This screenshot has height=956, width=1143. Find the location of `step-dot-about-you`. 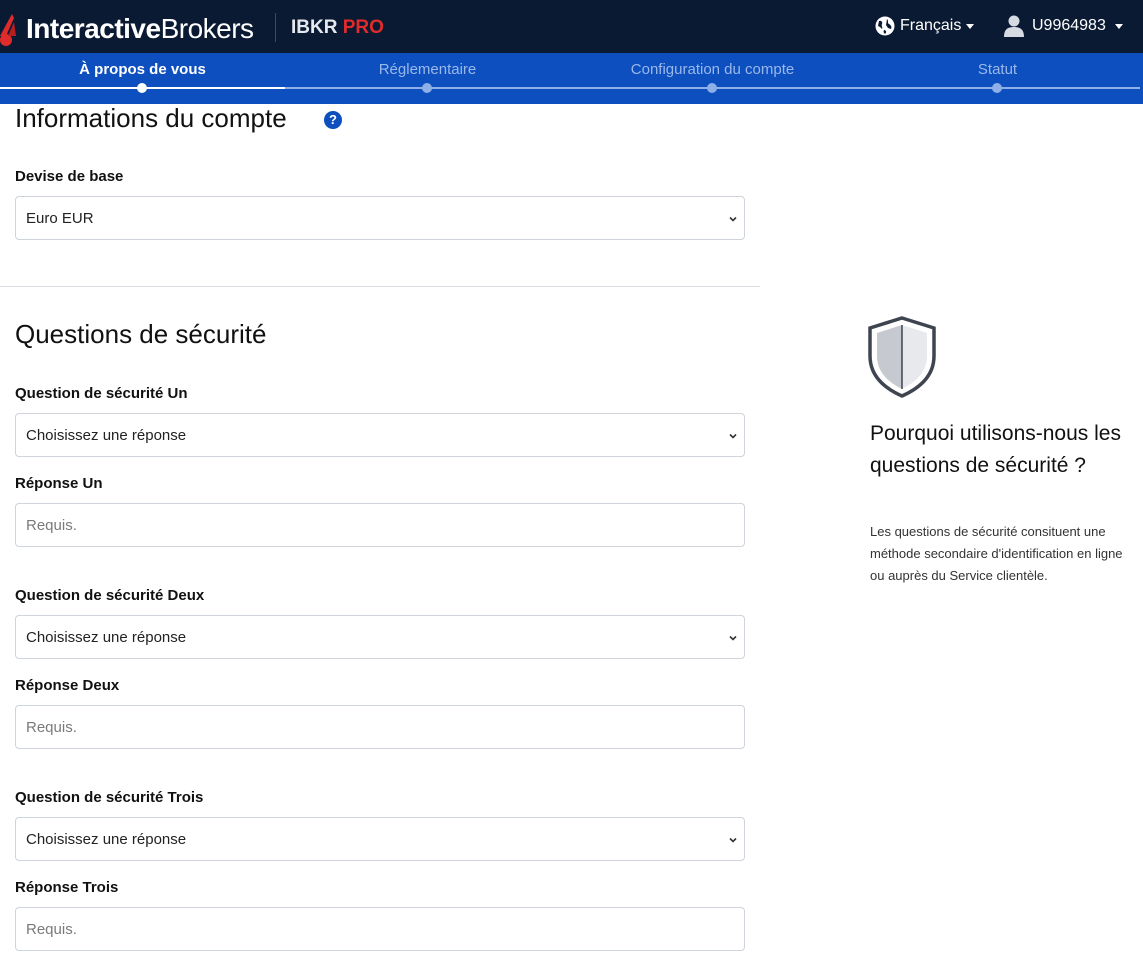

step-dot-about-you is located at coordinates (142, 88).